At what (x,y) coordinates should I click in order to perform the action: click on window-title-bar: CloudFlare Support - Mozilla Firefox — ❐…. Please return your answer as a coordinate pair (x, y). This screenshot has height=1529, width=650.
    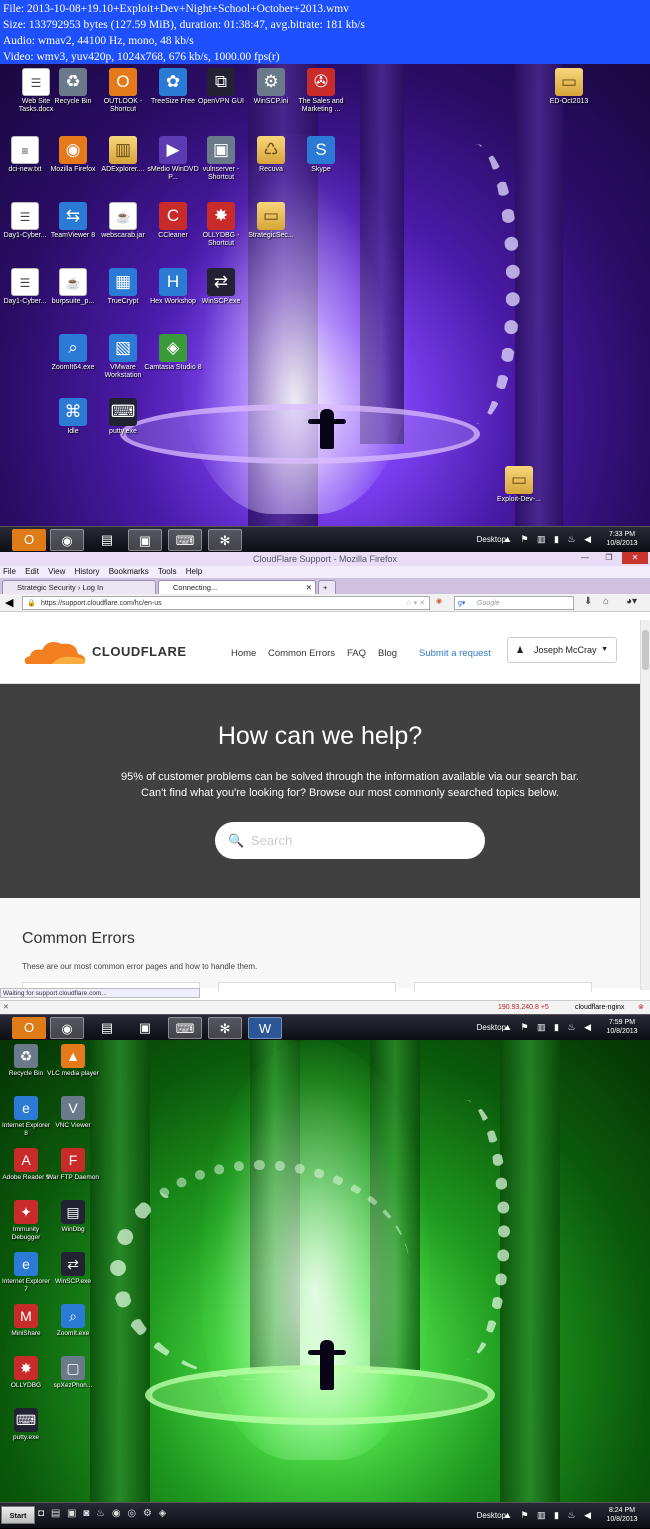
    Looking at the image, I should click on (325, 559).